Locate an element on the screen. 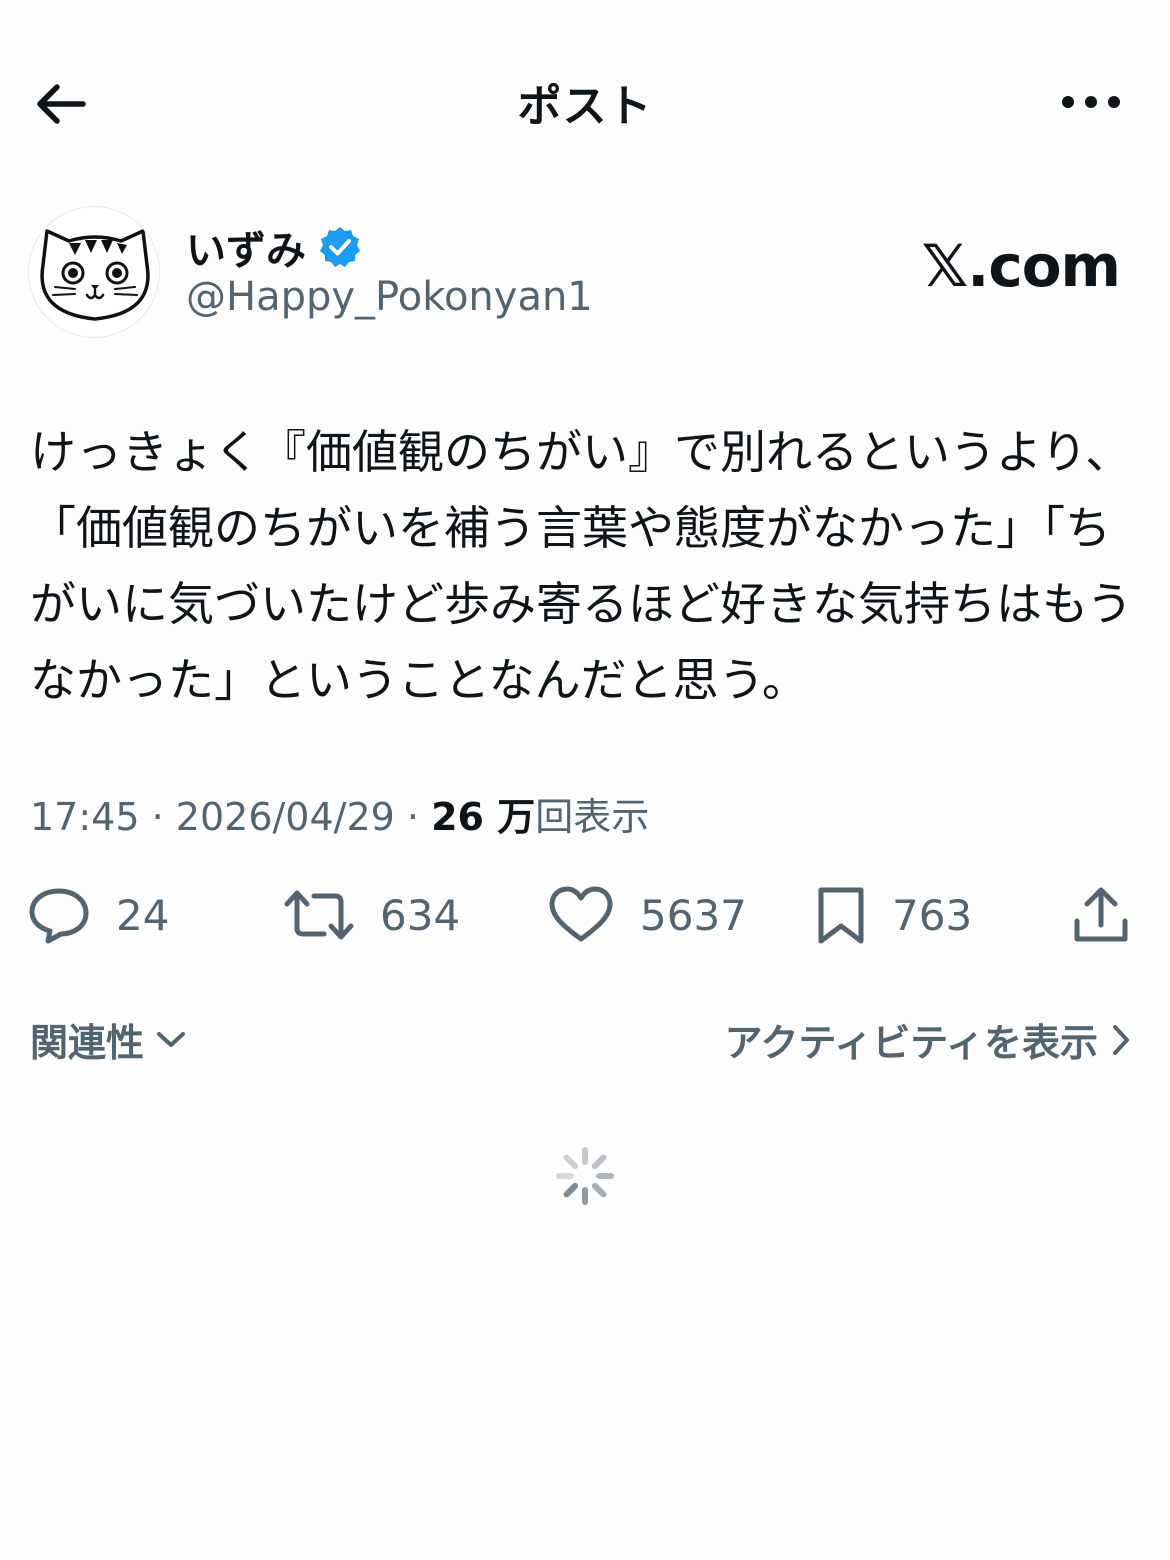 Image resolution: width=1170 pixels, height=1560 pixels. post-time: 17:45 is located at coordinates (85, 817).